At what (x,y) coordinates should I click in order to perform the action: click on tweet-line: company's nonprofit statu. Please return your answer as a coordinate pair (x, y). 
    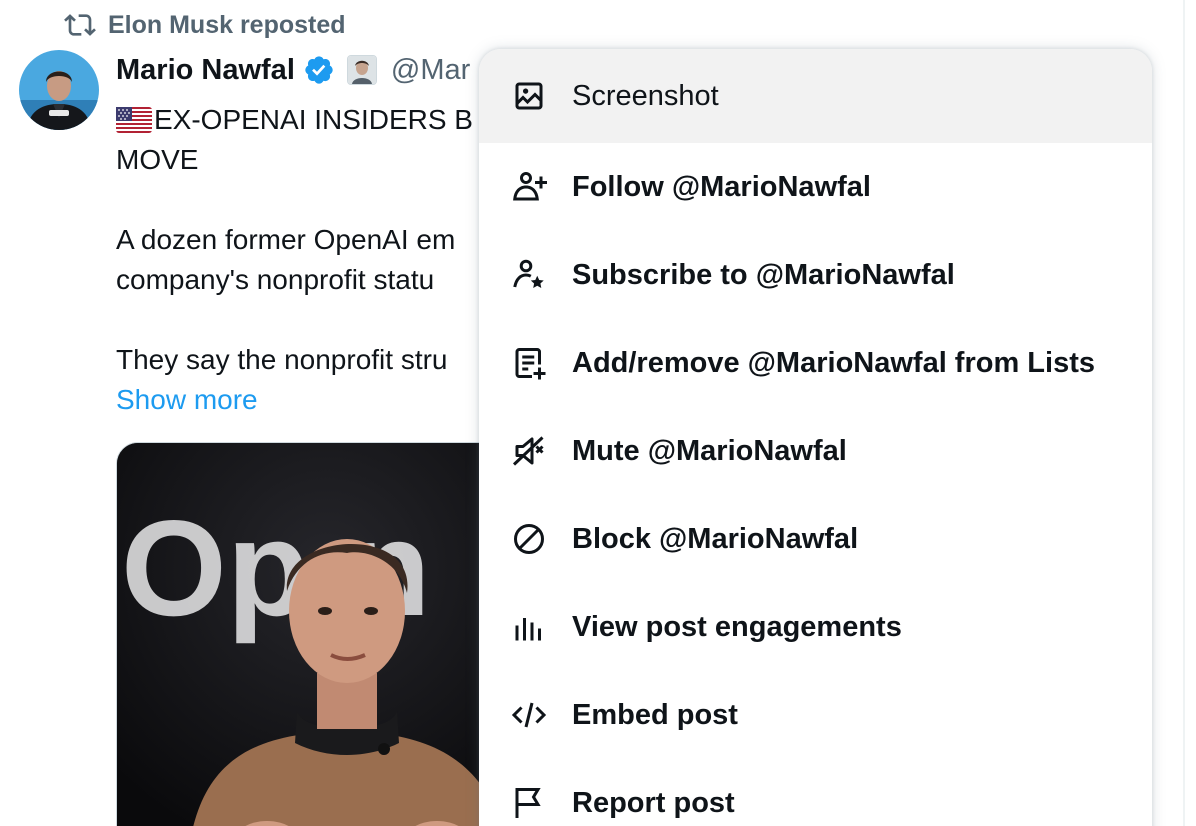
    Looking at the image, I should click on (275, 279).